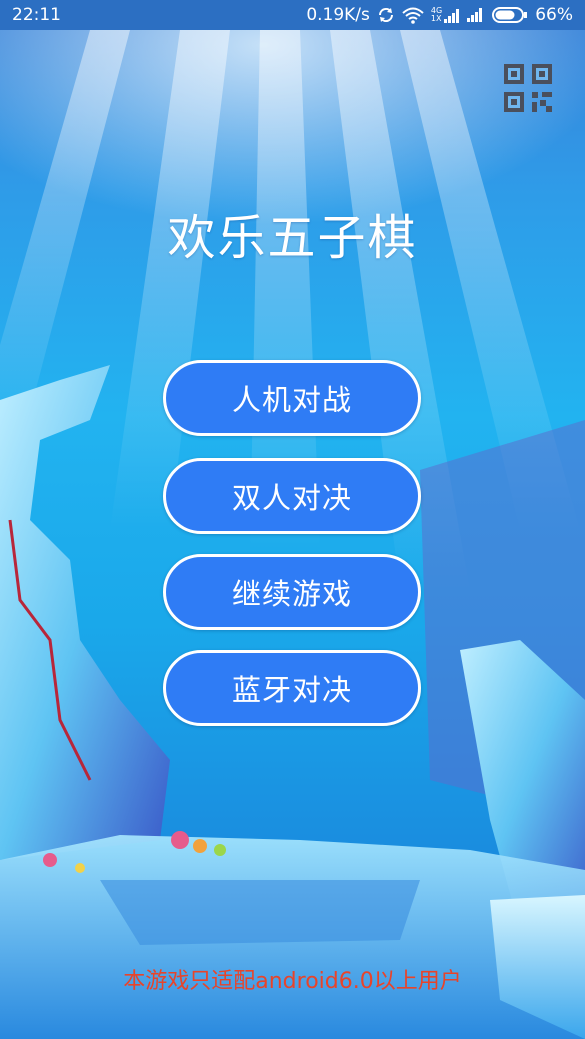 This screenshot has width=585, height=1039. Describe the element at coordinates (510, 15) in the screenshot. I see `battery-icon` at that location.